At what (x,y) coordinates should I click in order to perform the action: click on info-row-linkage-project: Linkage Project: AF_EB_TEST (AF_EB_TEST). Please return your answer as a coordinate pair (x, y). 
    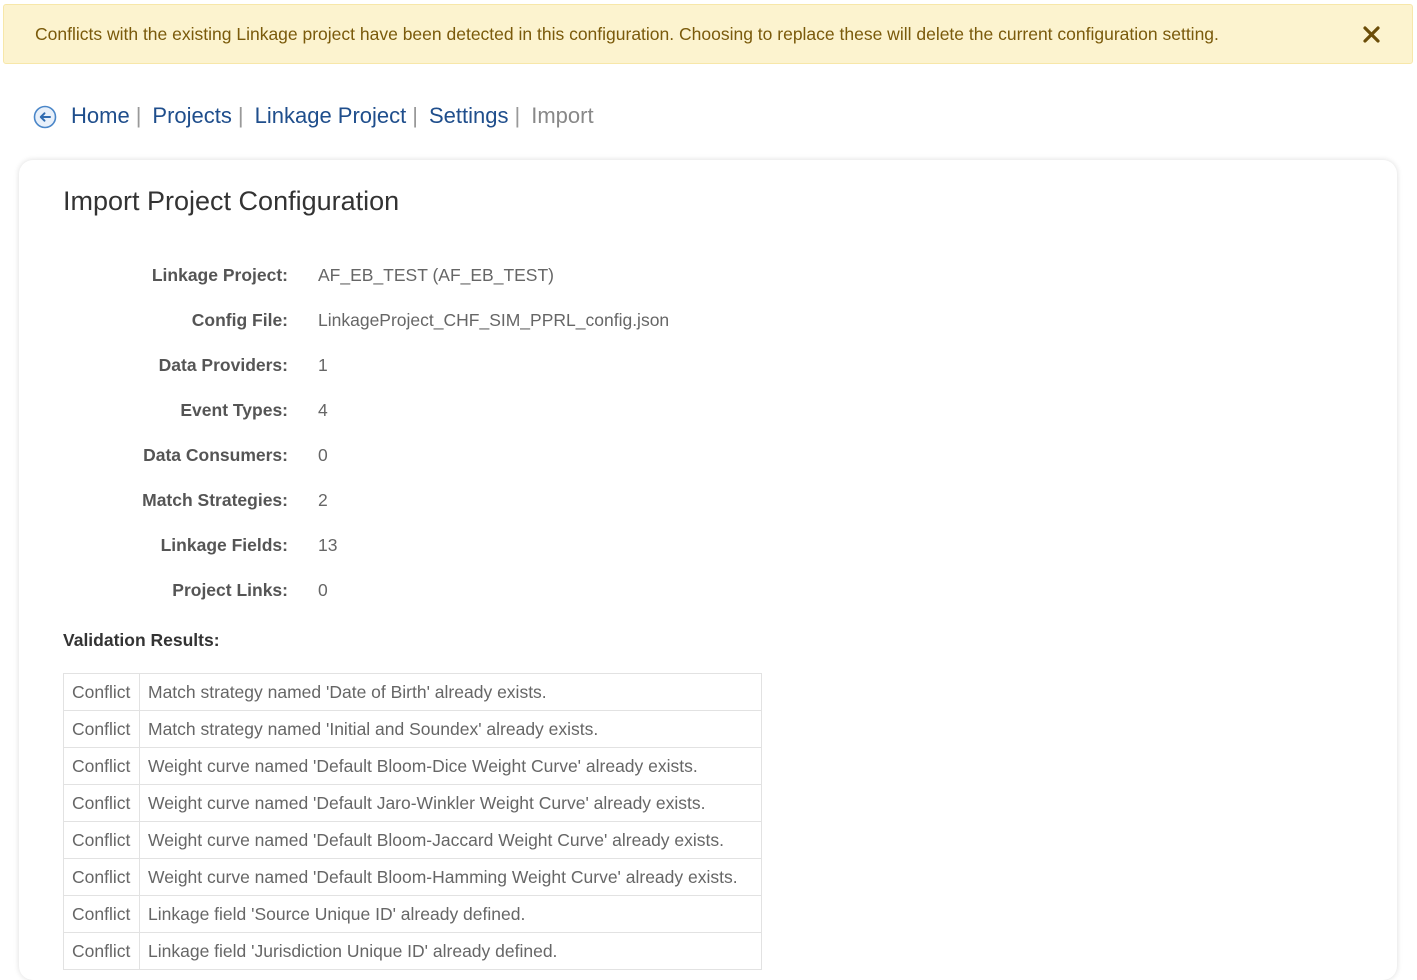
    Looking at the image, I should click on (469, 275).